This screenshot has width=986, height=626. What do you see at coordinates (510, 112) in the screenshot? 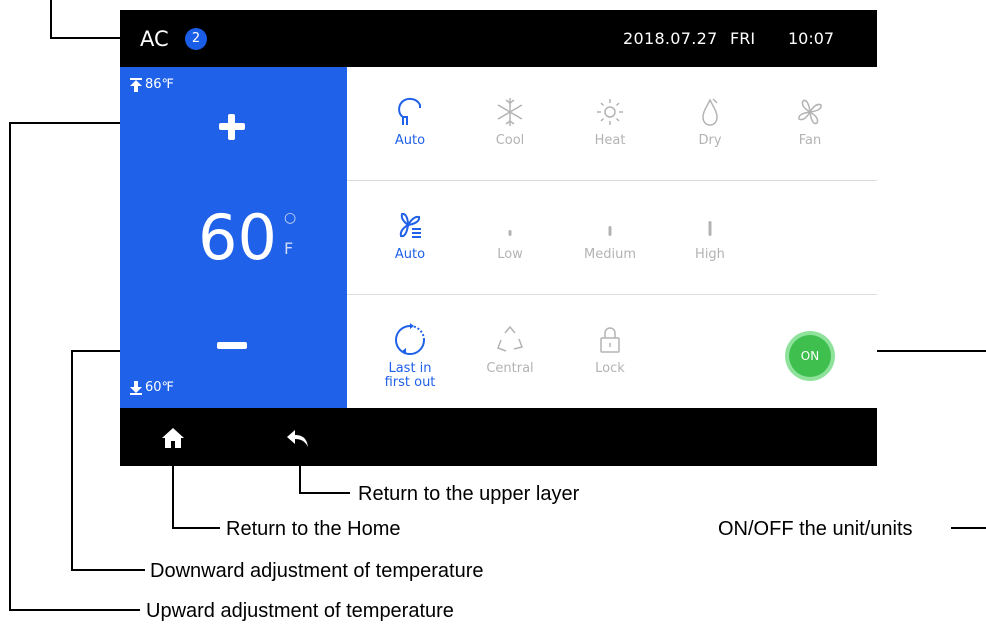
I see `snowflake-icon` at bounding box center [510, 112].